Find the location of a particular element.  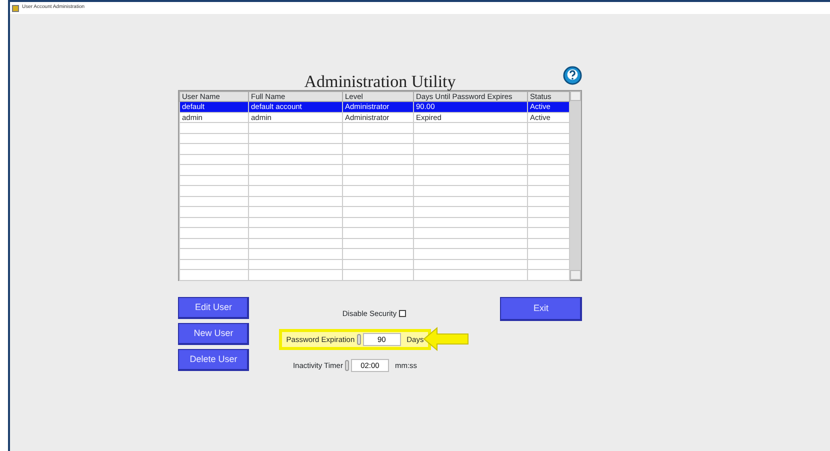

exit-button: Exit is located at coordinates (541, 309).